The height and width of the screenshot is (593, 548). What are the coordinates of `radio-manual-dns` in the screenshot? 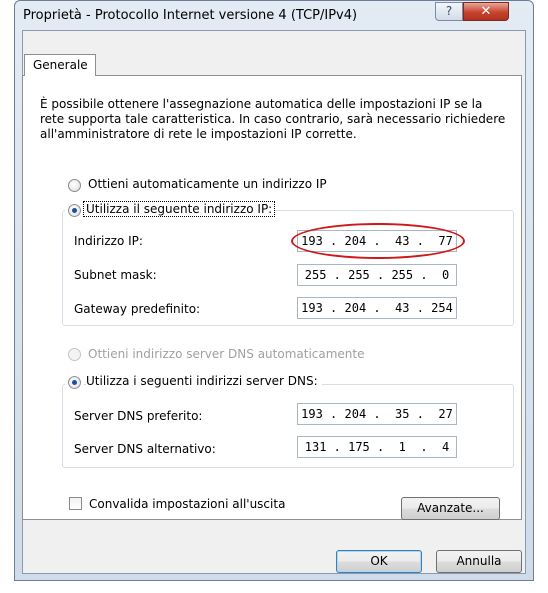 It's located at (74, 382).